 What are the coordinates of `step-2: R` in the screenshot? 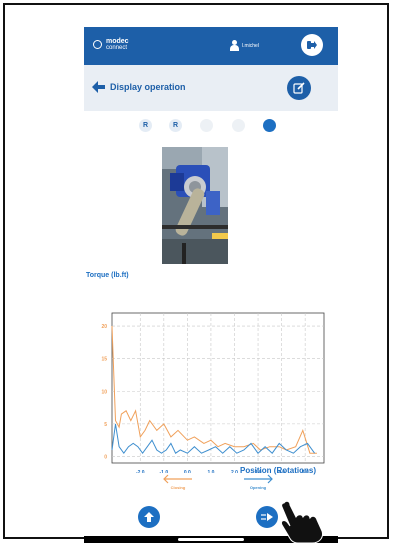 It's located at (175, 125).